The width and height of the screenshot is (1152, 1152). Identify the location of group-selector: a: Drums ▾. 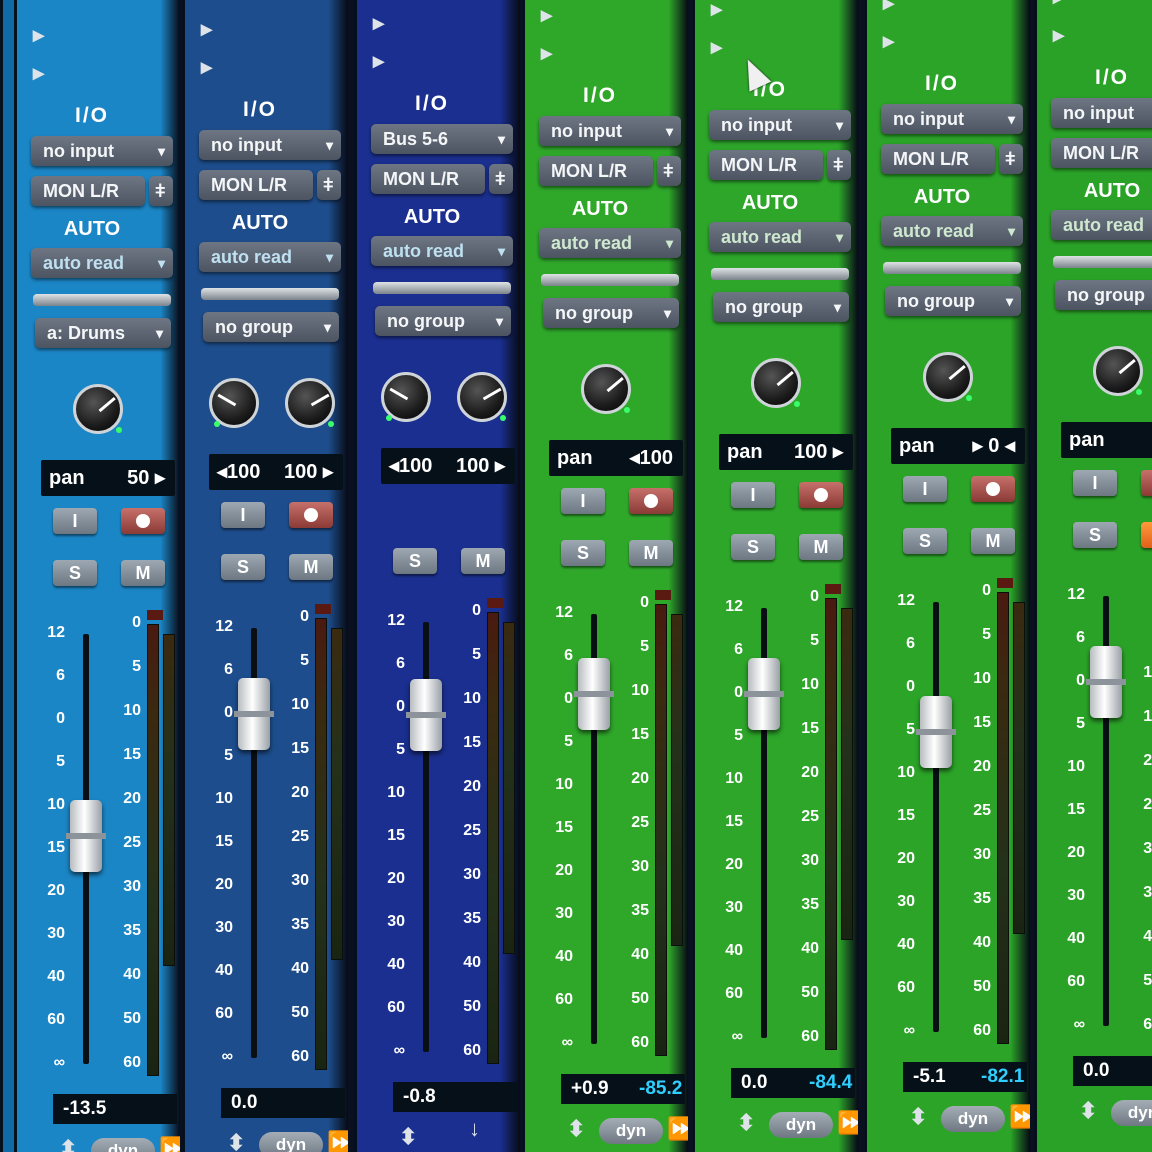
(103, 333).